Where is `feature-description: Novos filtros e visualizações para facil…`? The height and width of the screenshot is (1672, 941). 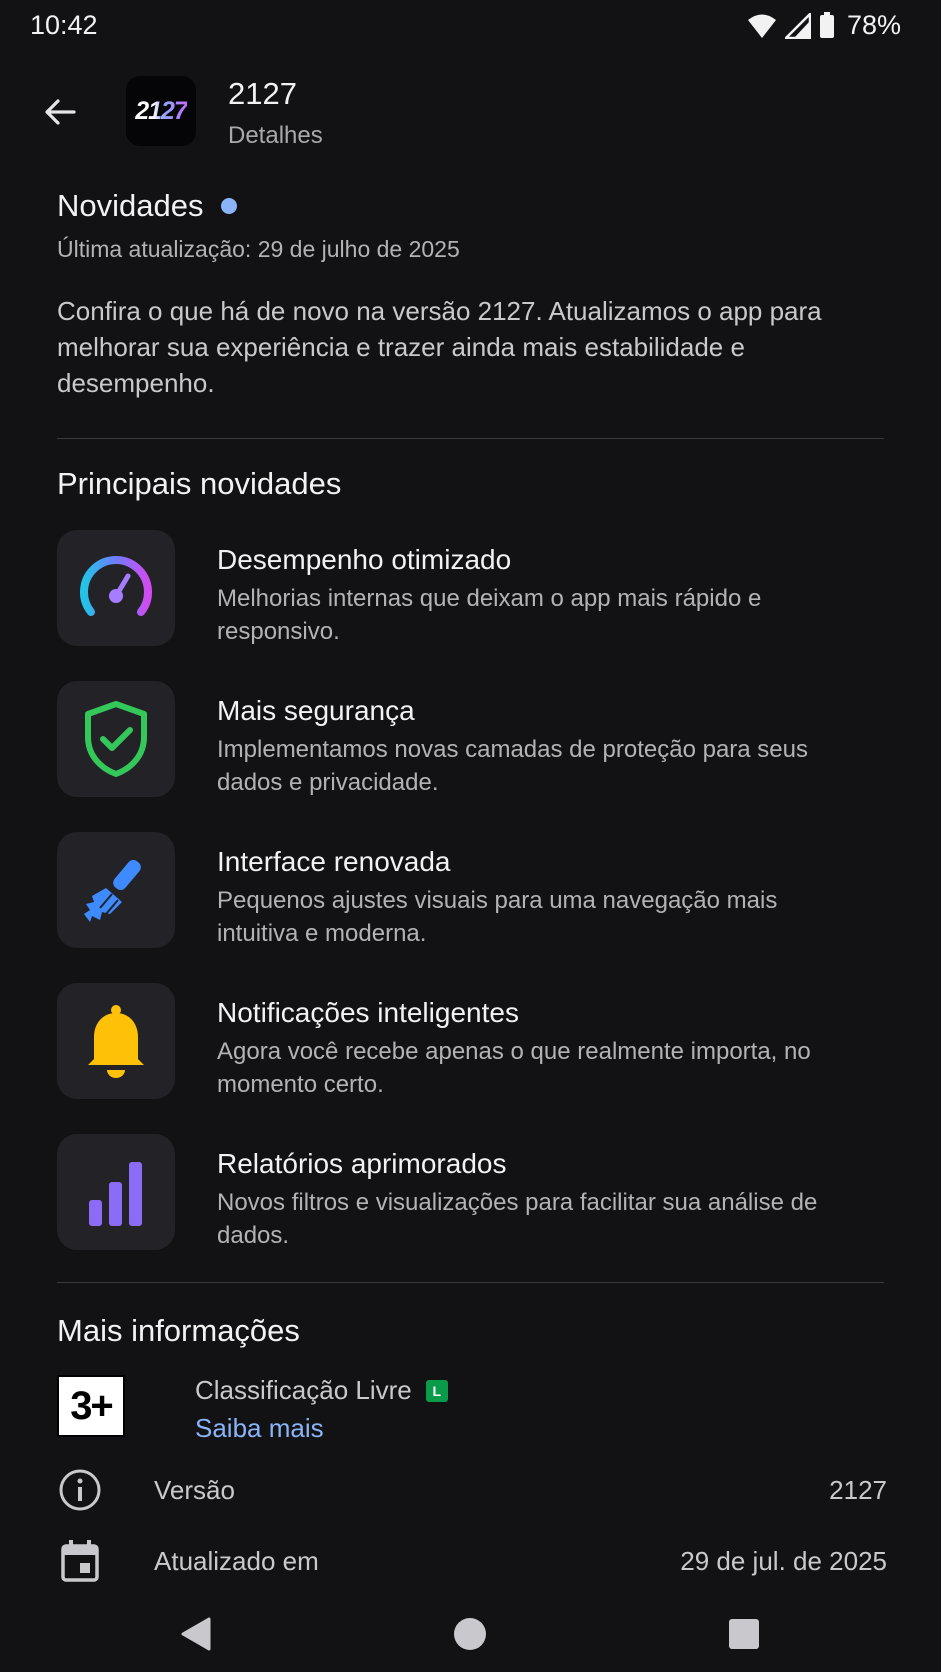
feature-description: Novos filtros e visualizações para facil… is located at coordinates (517, 1219).